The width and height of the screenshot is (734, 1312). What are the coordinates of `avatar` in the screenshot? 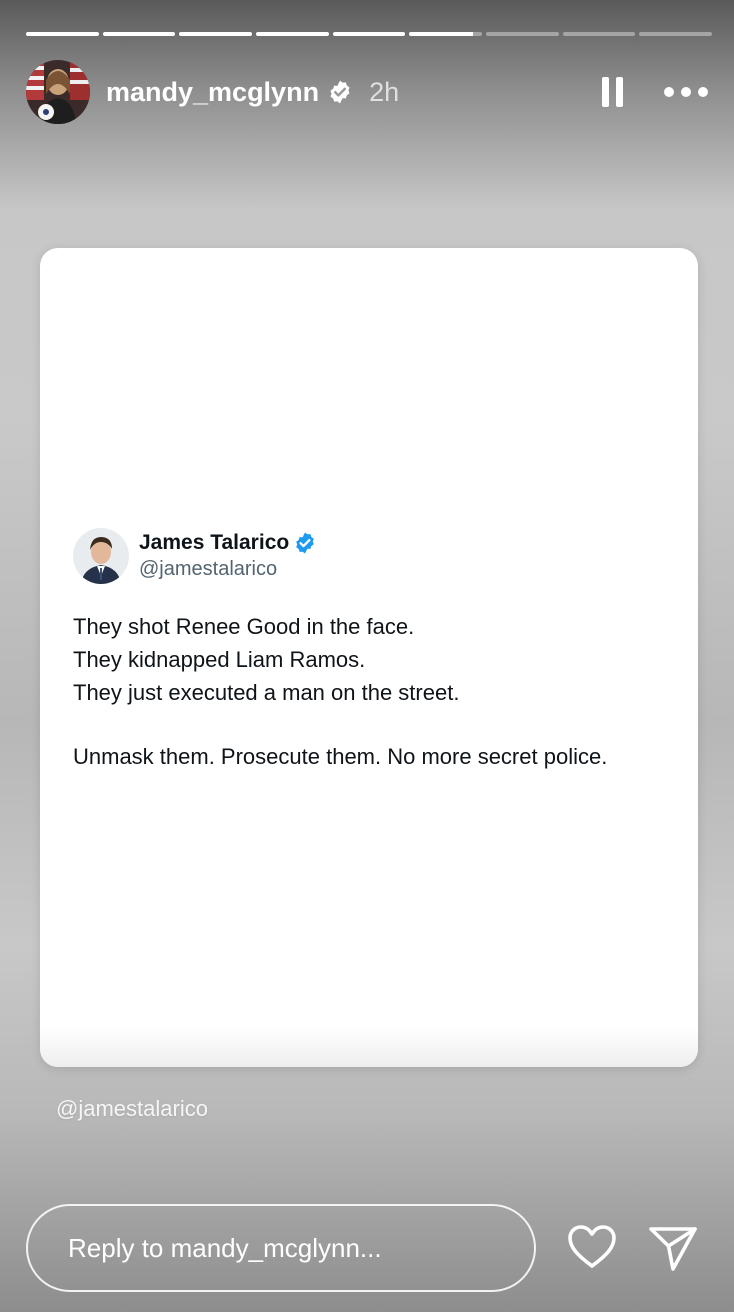 It's located at (58, 92).